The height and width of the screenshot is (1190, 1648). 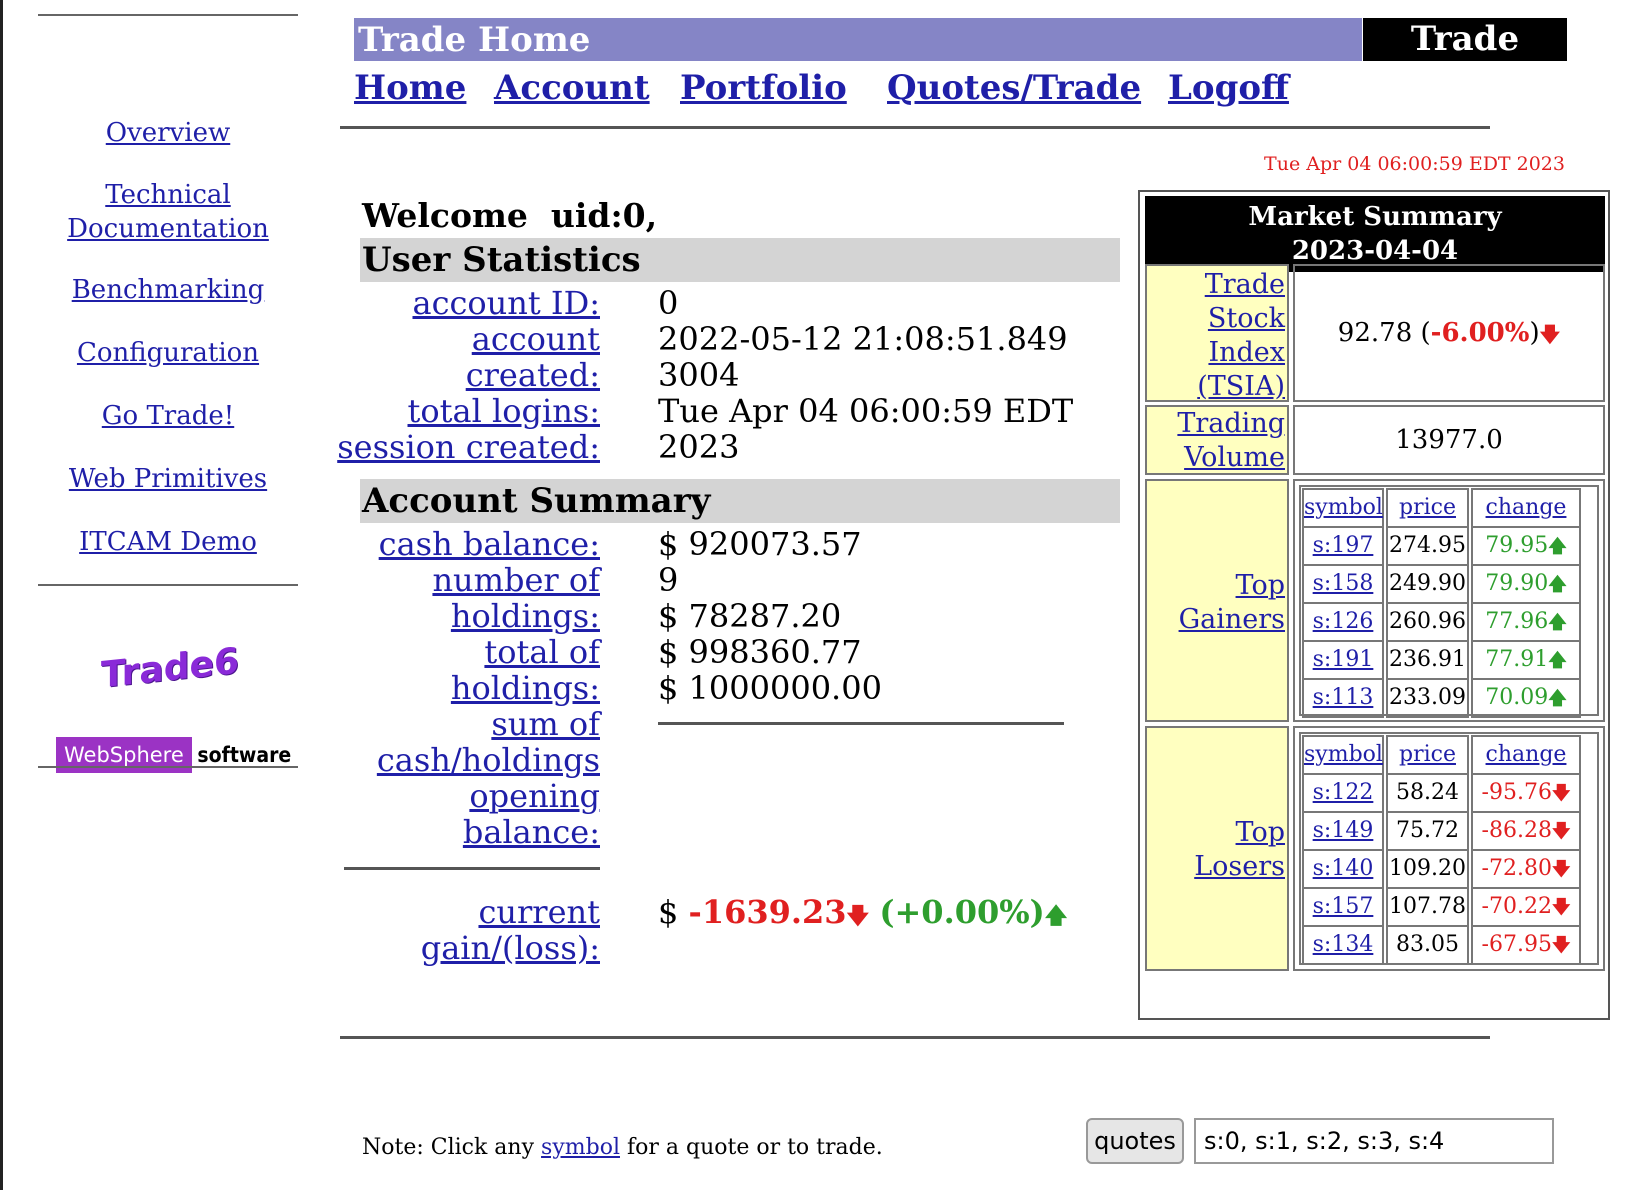 I want to click on session-created-value-2: 2023, so click(x=699, y=447).